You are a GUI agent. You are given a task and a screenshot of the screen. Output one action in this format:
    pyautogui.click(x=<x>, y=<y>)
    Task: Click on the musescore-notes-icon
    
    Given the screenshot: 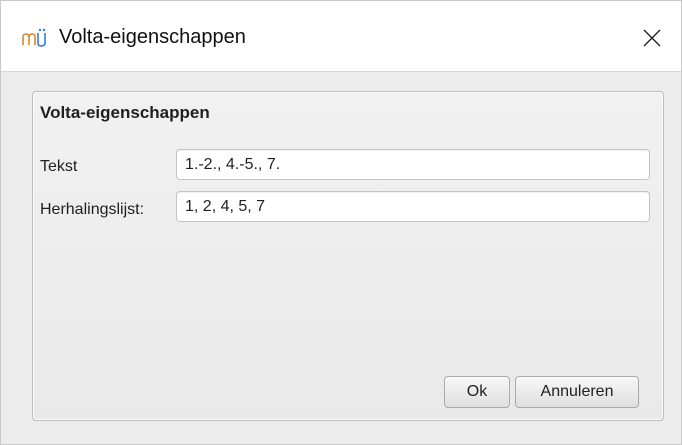 What is the action you would take?
    pyautogui.click(x=35, y=38)
    